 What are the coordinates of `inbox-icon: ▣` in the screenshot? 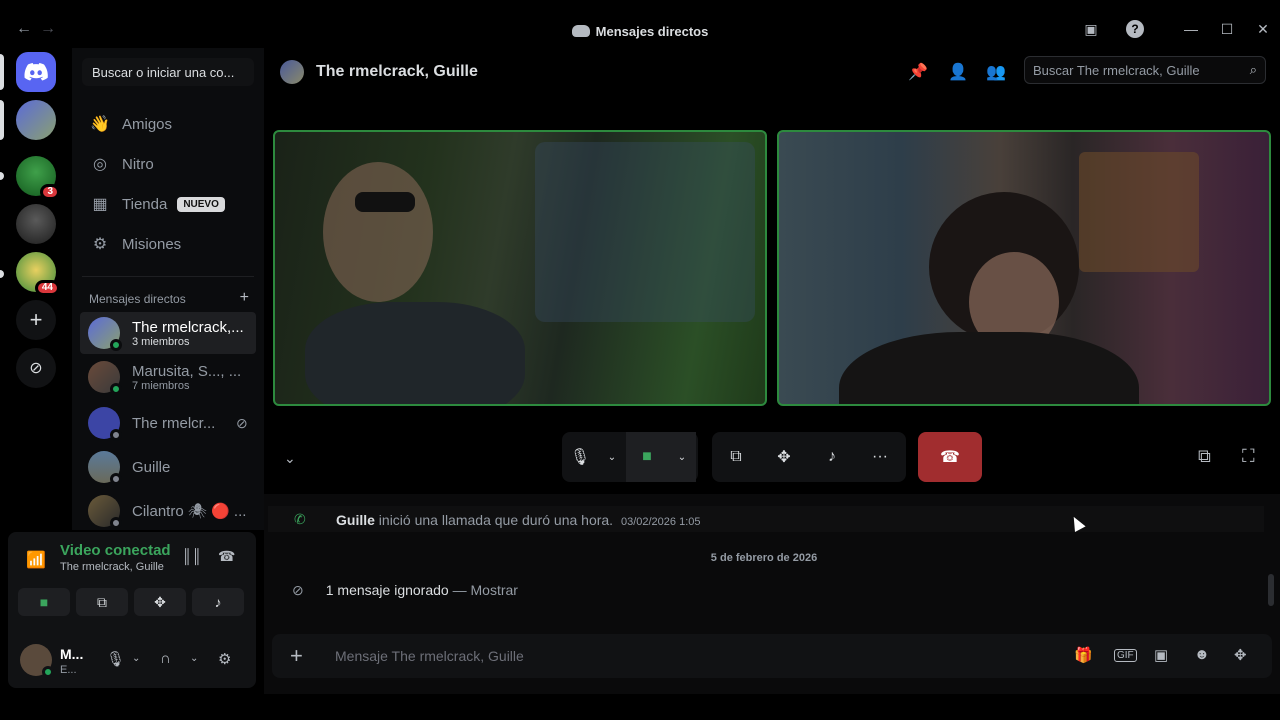 It's located at (1091, 29).